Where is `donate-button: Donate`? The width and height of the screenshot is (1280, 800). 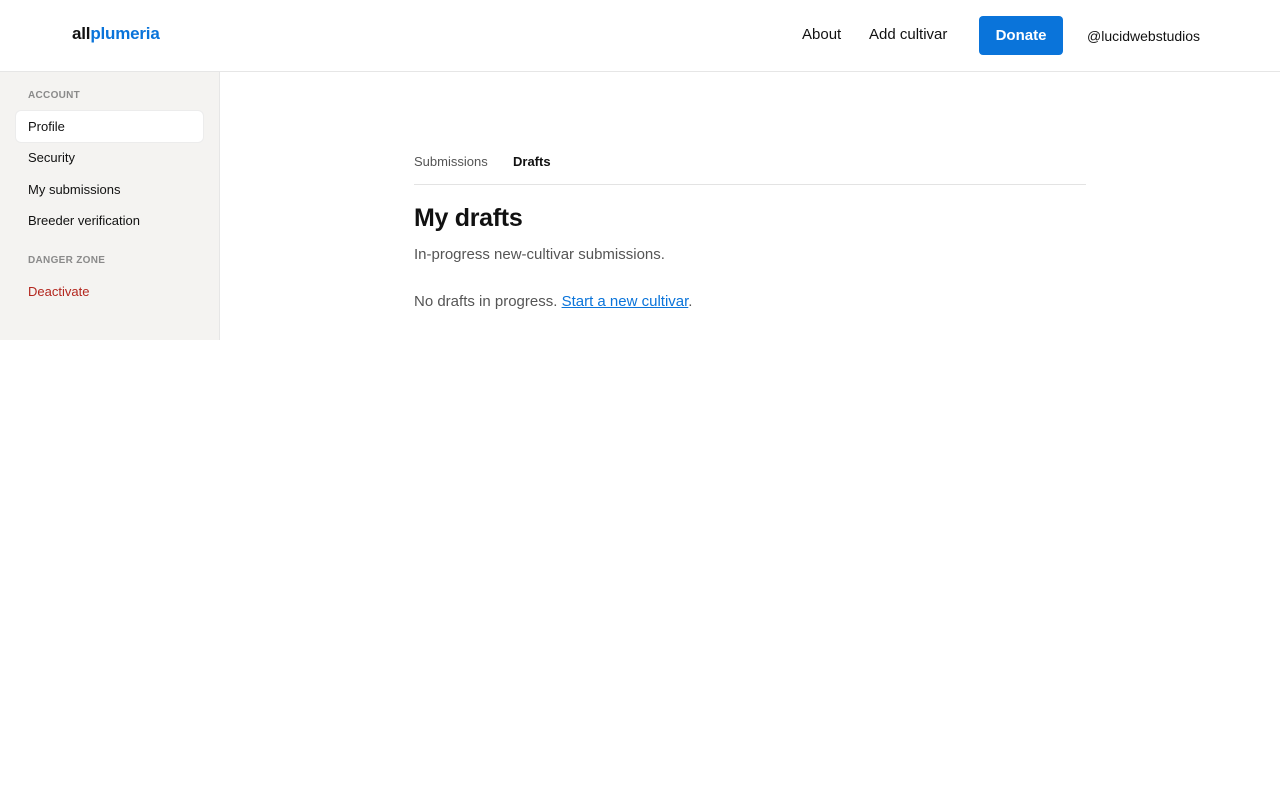 donate-button: Donate is located at coordinates (1021, 35).